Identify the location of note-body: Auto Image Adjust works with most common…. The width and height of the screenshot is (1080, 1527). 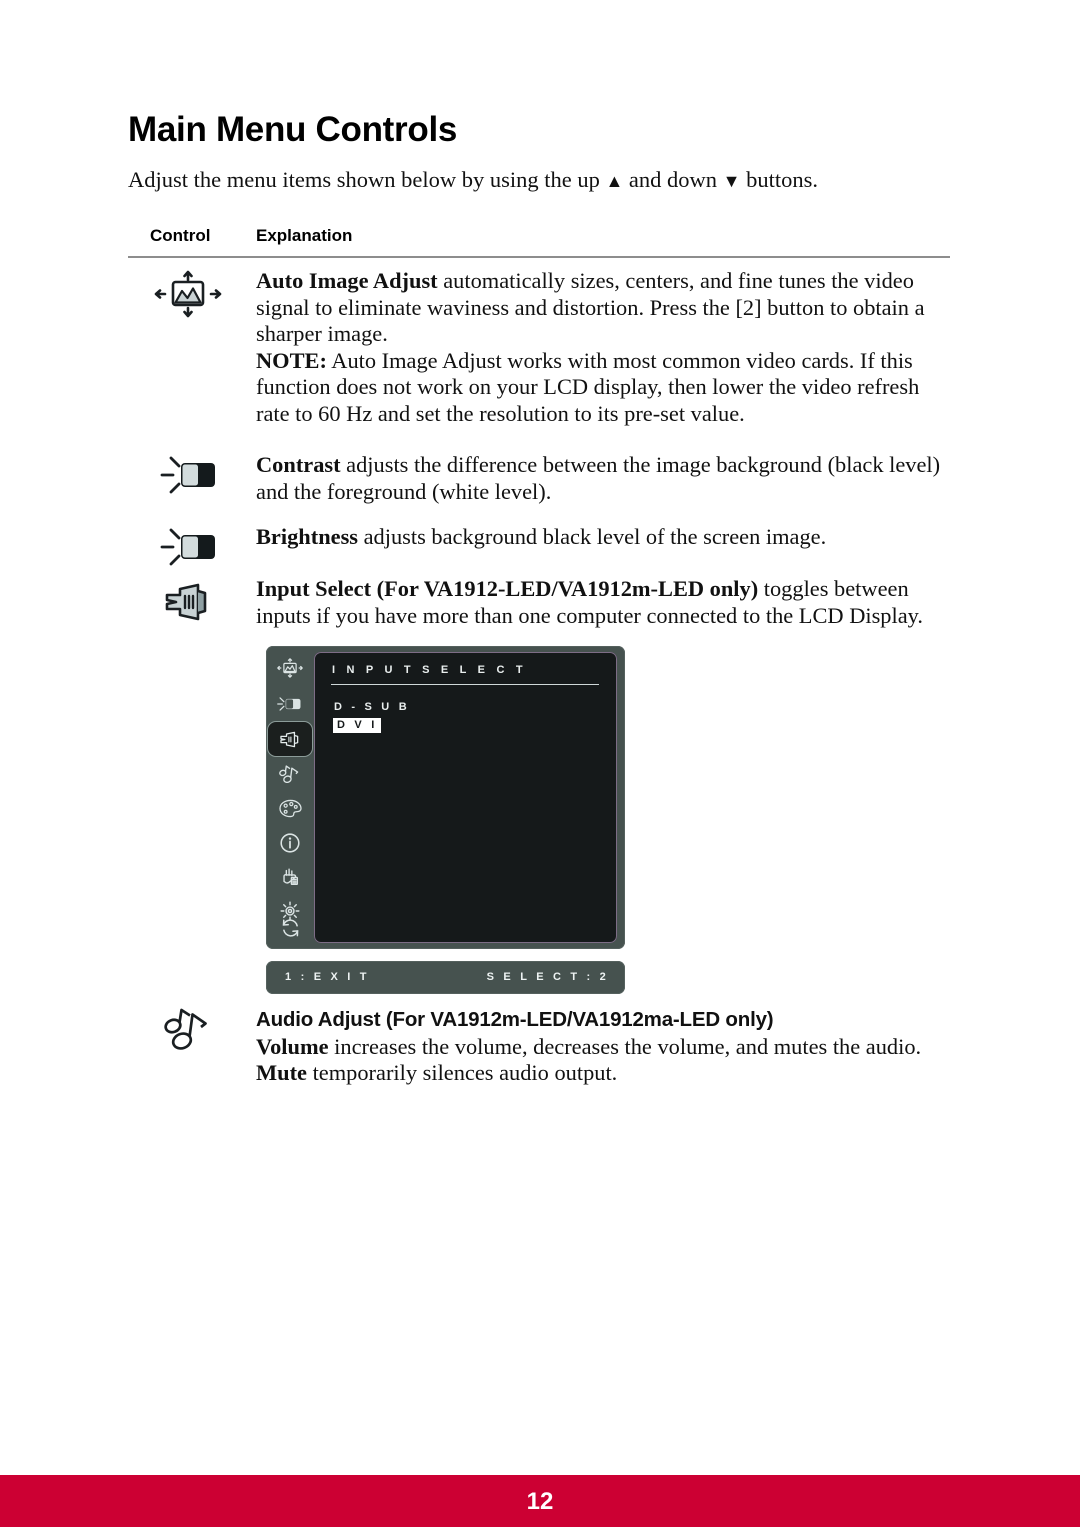
(588, 386).